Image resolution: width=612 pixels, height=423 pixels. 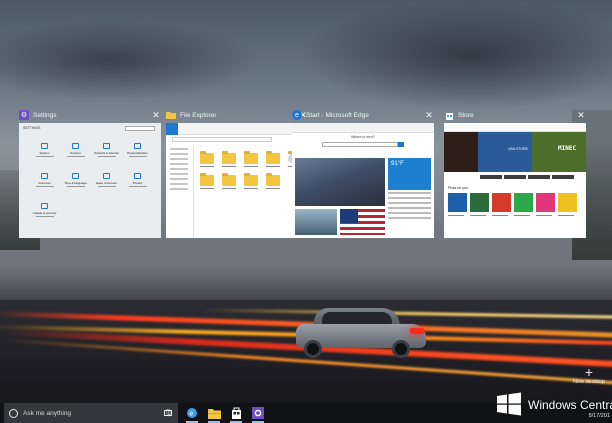 What do you see at coordinates (137, 153) in the screenshot?
I see `settings-item-label: Personalization` at bounding box center [137, 153].